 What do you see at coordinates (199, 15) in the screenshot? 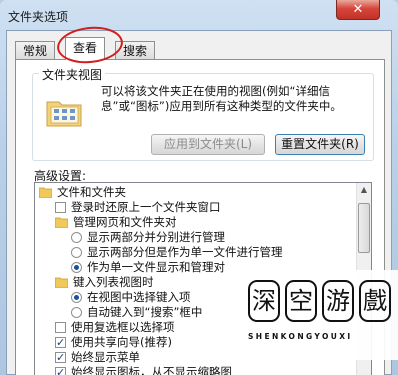
I see `title-bar: 文件夹选项 ✕` at bounding box center [199, 15].